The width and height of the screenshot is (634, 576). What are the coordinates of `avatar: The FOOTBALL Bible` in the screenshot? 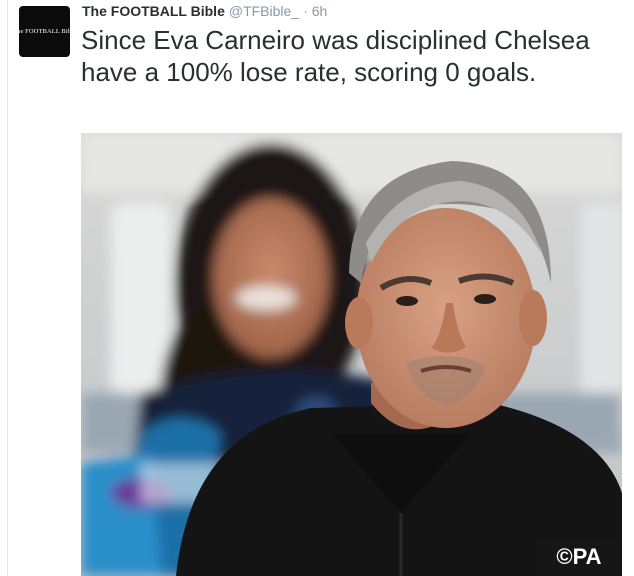 It's located at (44, 31).